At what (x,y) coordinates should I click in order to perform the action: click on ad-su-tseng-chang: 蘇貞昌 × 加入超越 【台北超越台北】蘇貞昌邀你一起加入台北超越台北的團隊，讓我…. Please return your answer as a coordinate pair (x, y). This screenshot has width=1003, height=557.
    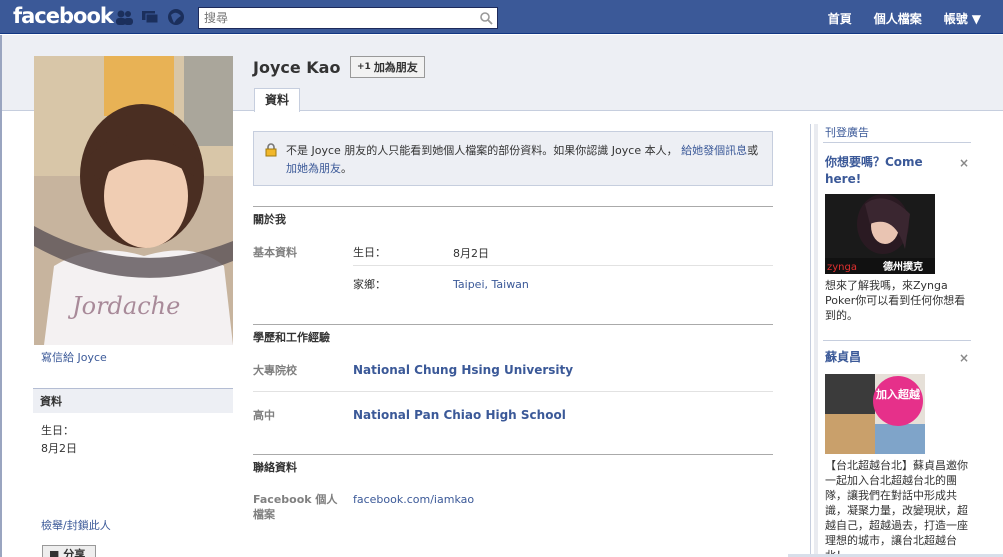
    Looking at the image, I should click on (898, 453).